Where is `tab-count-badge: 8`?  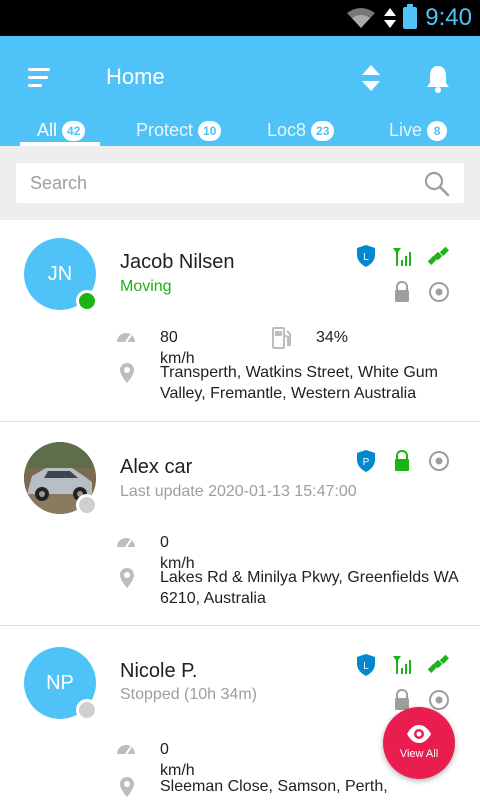 tab-count-badge: 8 is located at coordinates (437, 130).